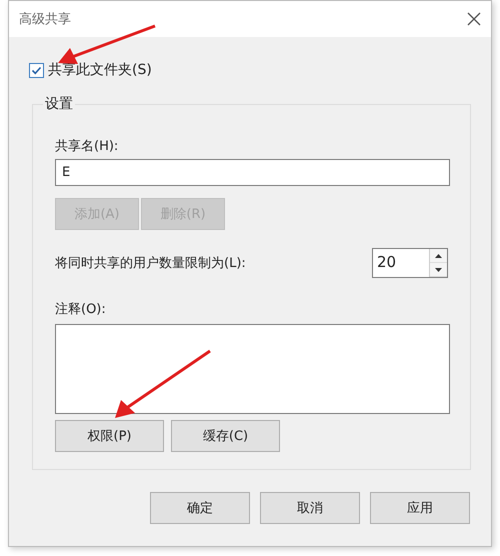  Describe the element at coordinates (252, 172) in the screenshot. I see `share-name-field: E` at that location.